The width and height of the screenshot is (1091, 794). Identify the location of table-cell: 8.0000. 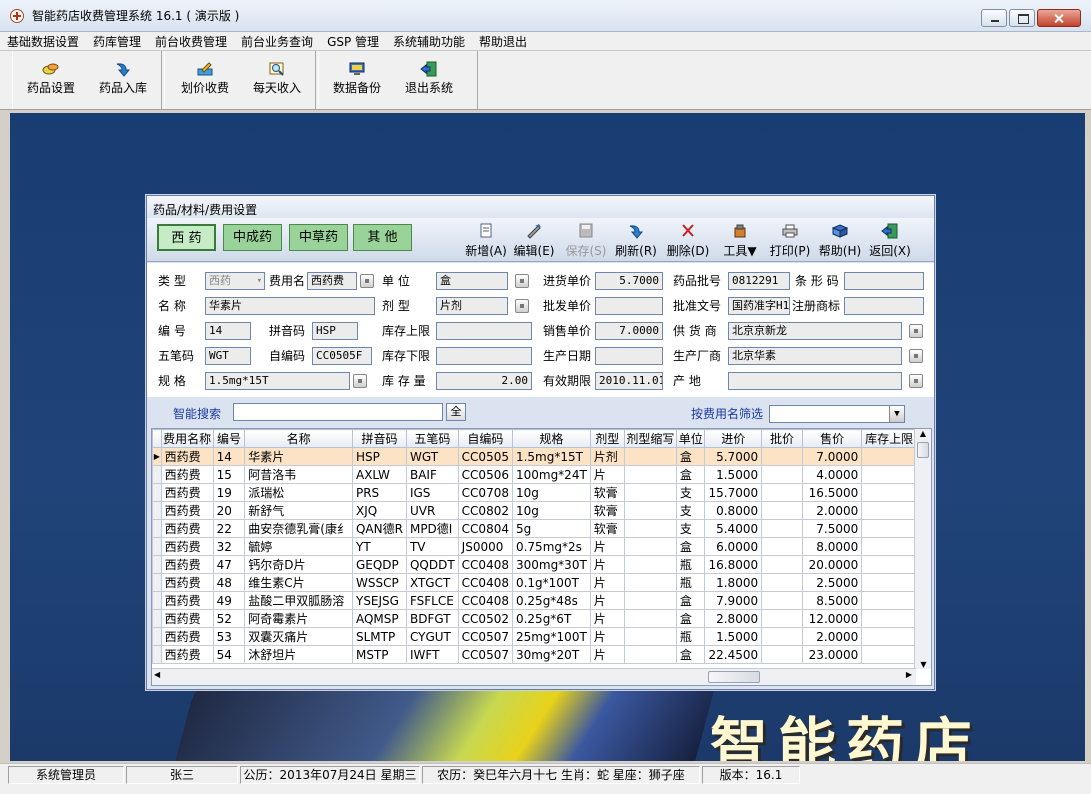
(832, 546).